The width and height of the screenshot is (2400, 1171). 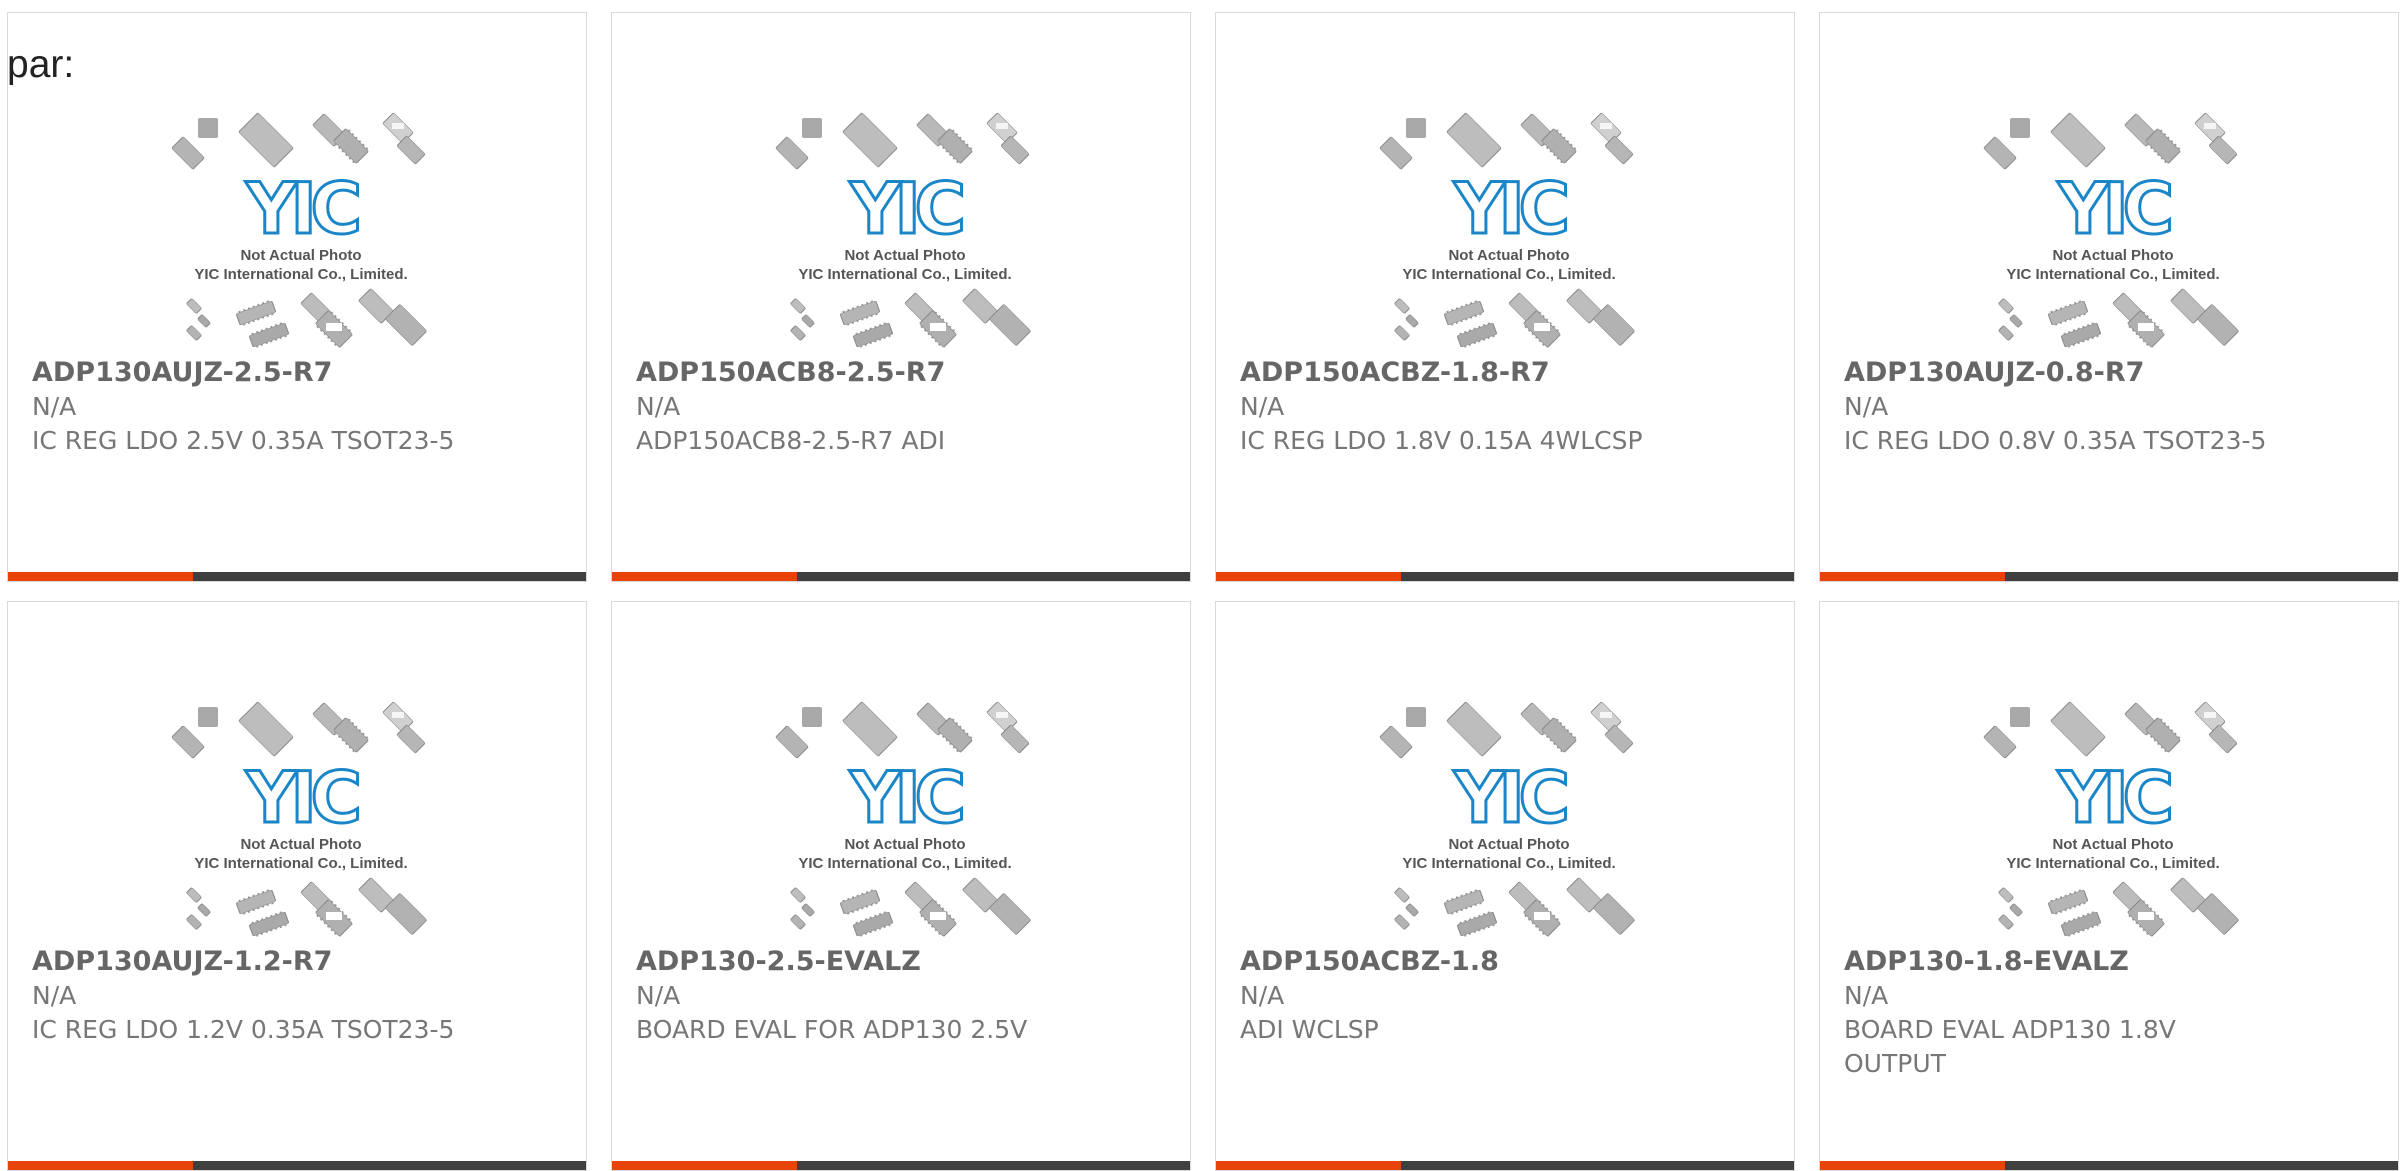 What do you see at coordinates (252, 962) in the screenshot?
I see `part-number-link: ADP130AUJZ-1.2-R7` at bounding box center [252, 962].